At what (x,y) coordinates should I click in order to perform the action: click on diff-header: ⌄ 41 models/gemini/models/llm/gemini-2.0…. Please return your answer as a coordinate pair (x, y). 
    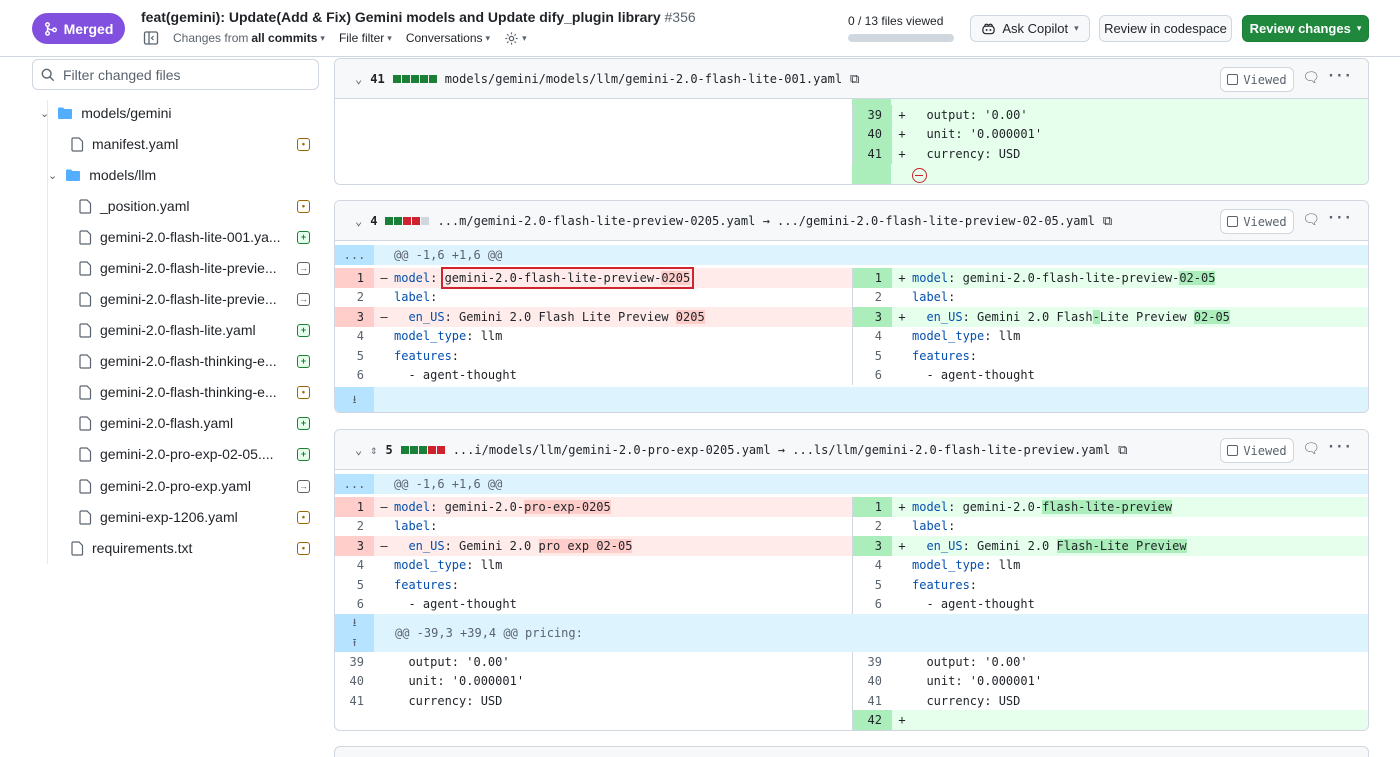
    Looking at the image, I should click on (851, 79).